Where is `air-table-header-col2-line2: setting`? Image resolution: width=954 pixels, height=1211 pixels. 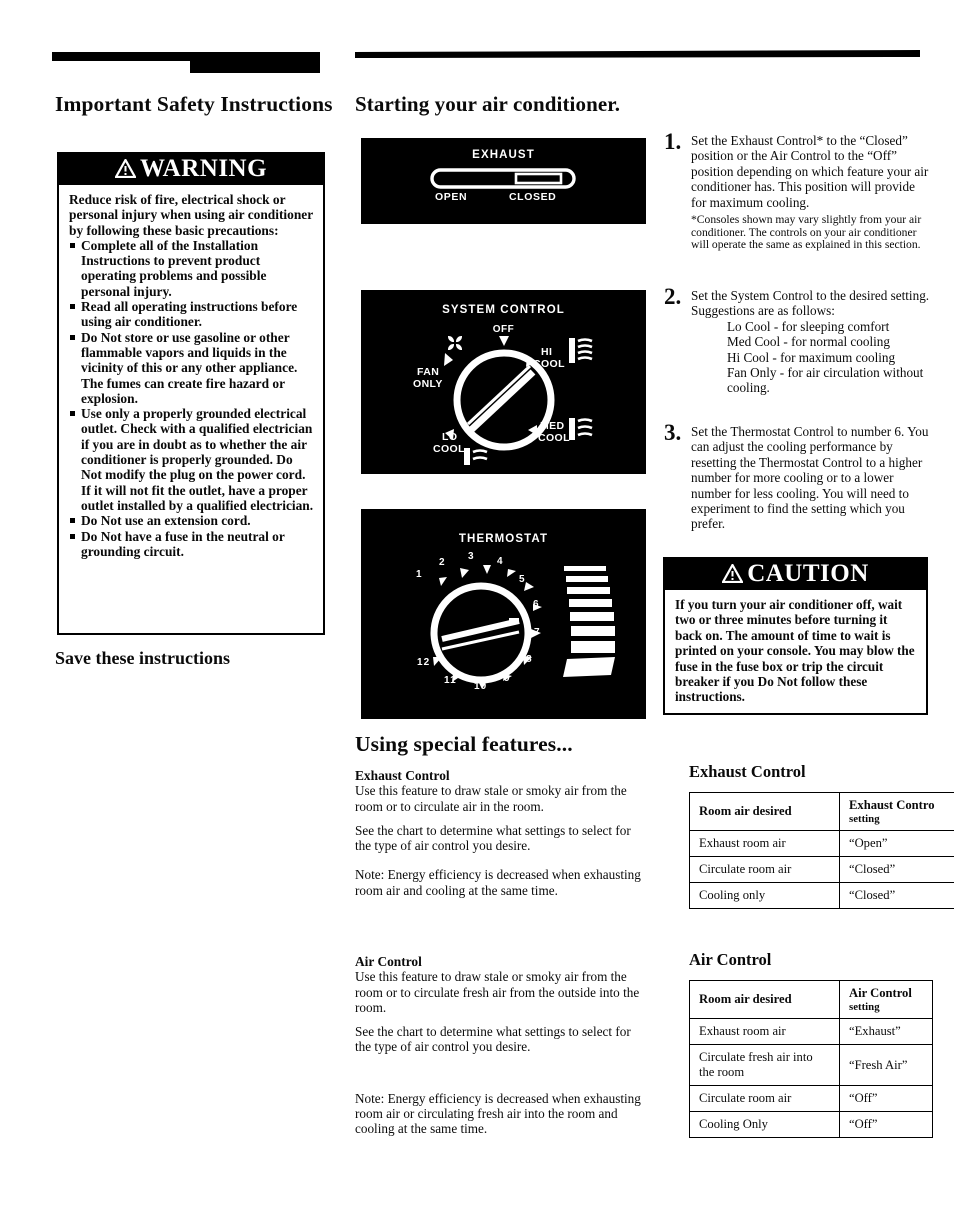 air-table-header-col2-line2: setting is located at coordinates (864, 1007).